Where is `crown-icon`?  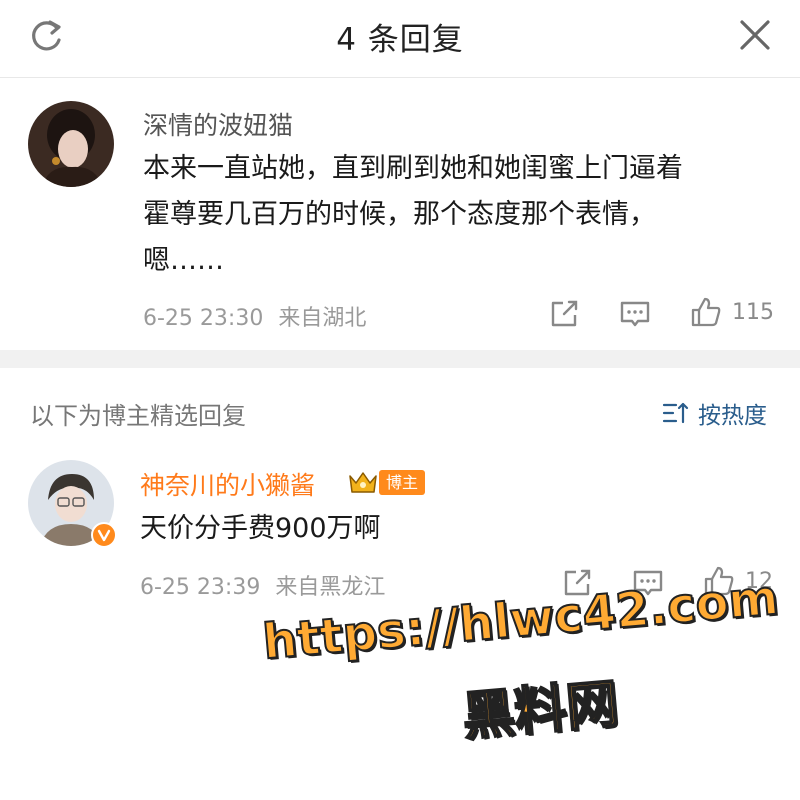
crown-icon is located at coordinates (363, 482).